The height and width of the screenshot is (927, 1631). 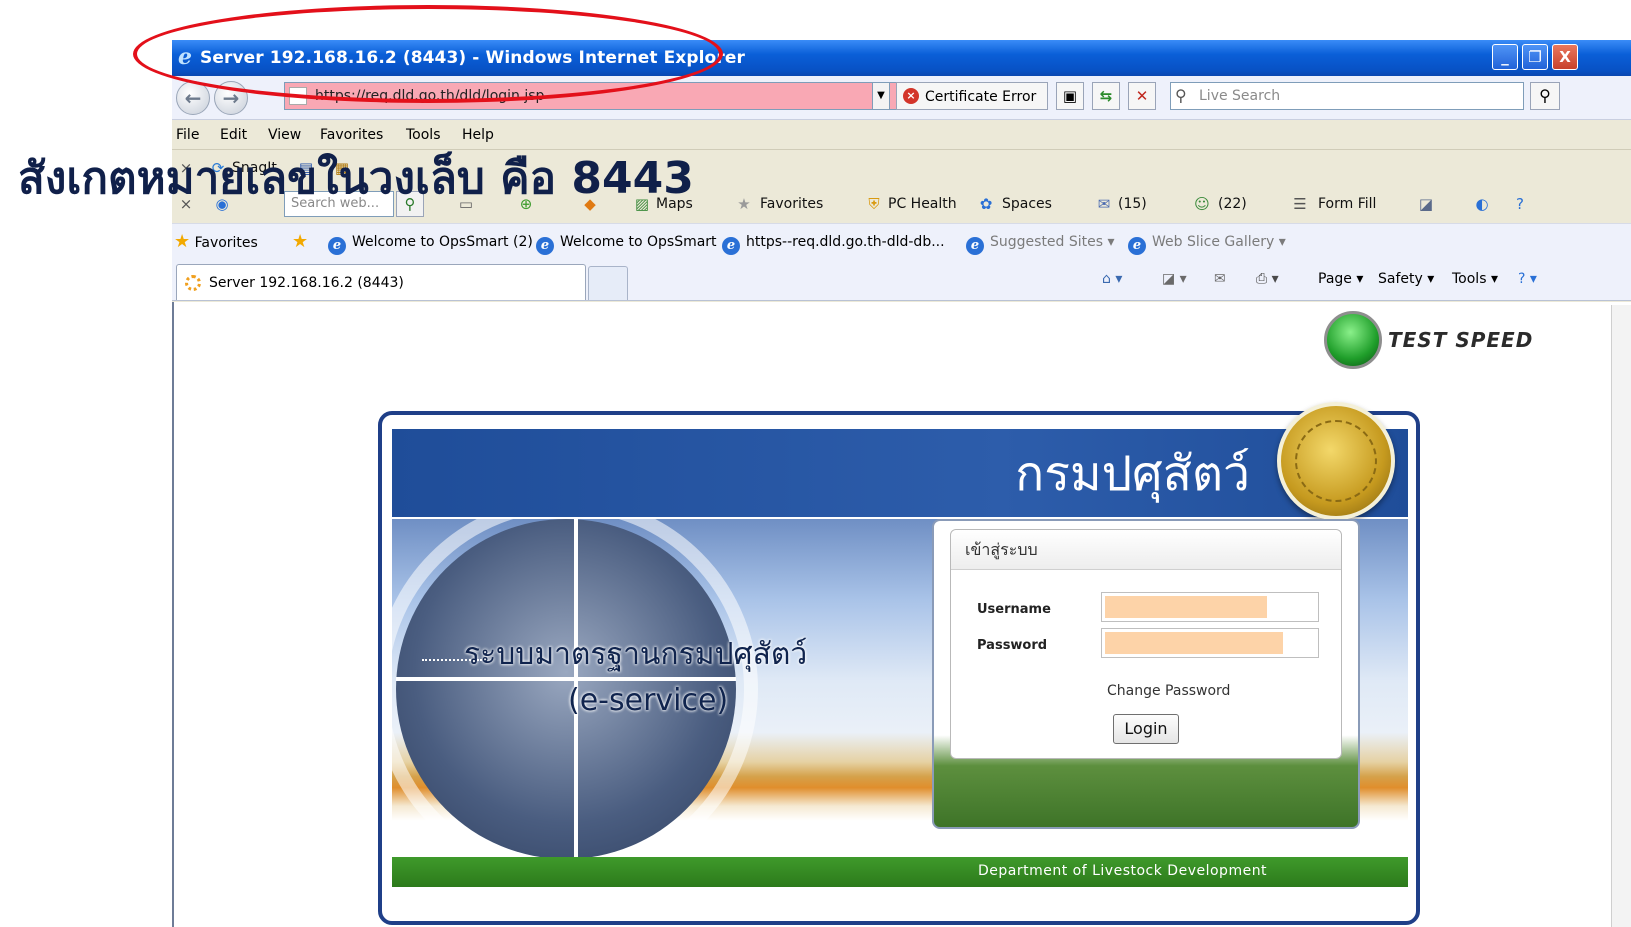 What do you see at coordinates (901, 135) in the screenshot?
I see `menu-bar: File Edit View Favorites Tools Help` at bounding box center [901, 135].